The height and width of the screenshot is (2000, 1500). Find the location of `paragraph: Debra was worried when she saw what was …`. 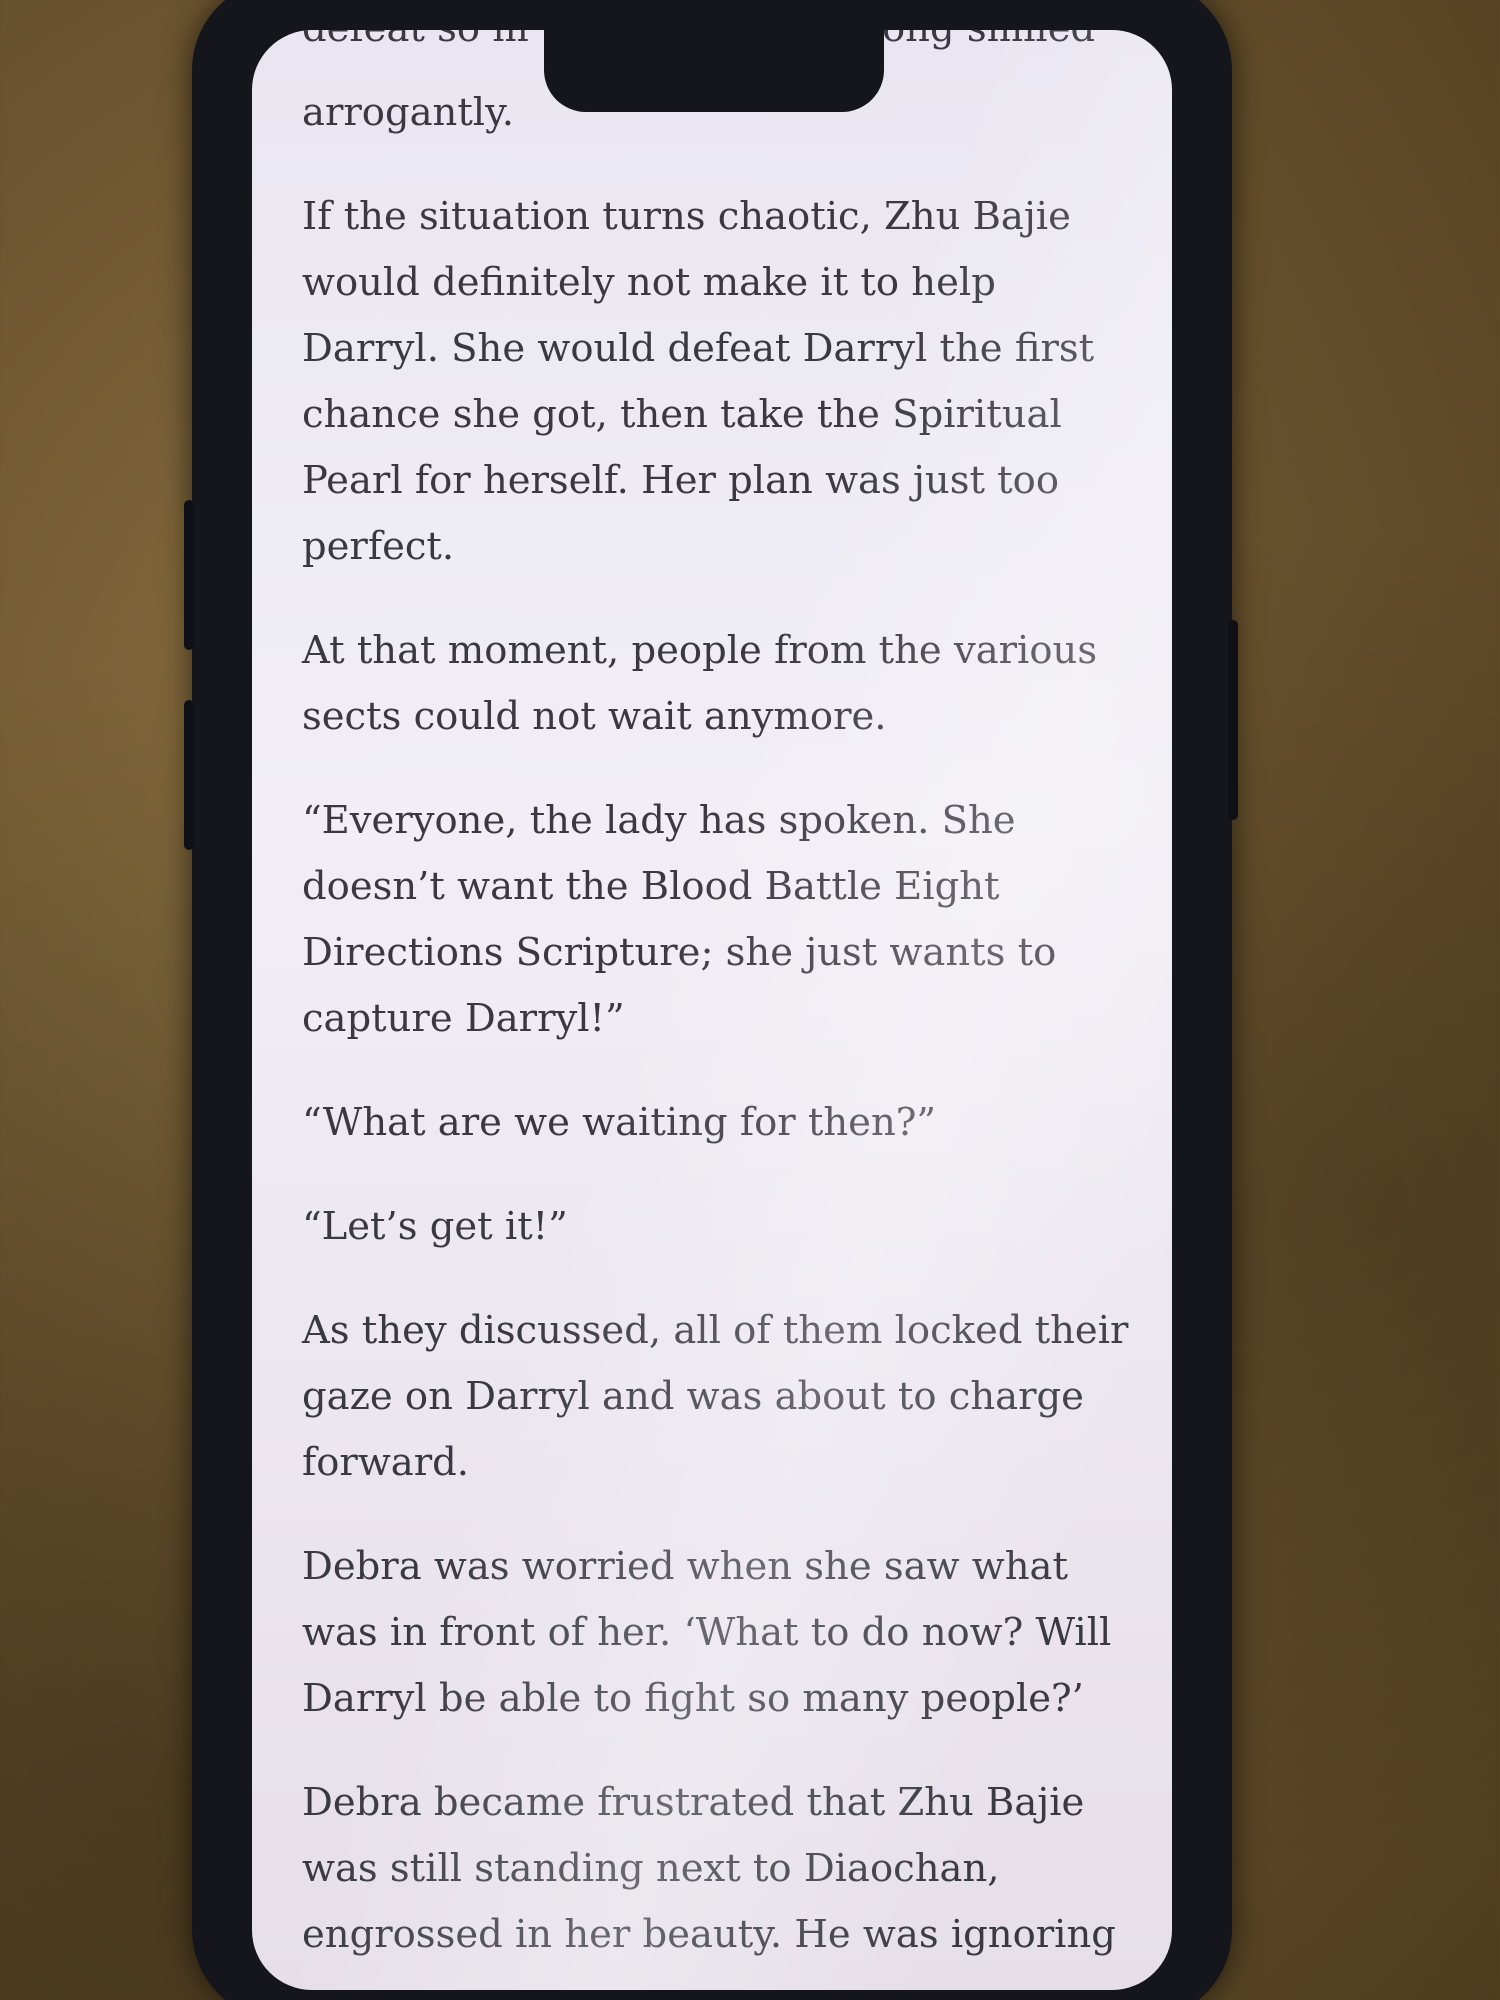

paragraph: Debra was worried when she saw what was … is located at coordinates (707, 1632).